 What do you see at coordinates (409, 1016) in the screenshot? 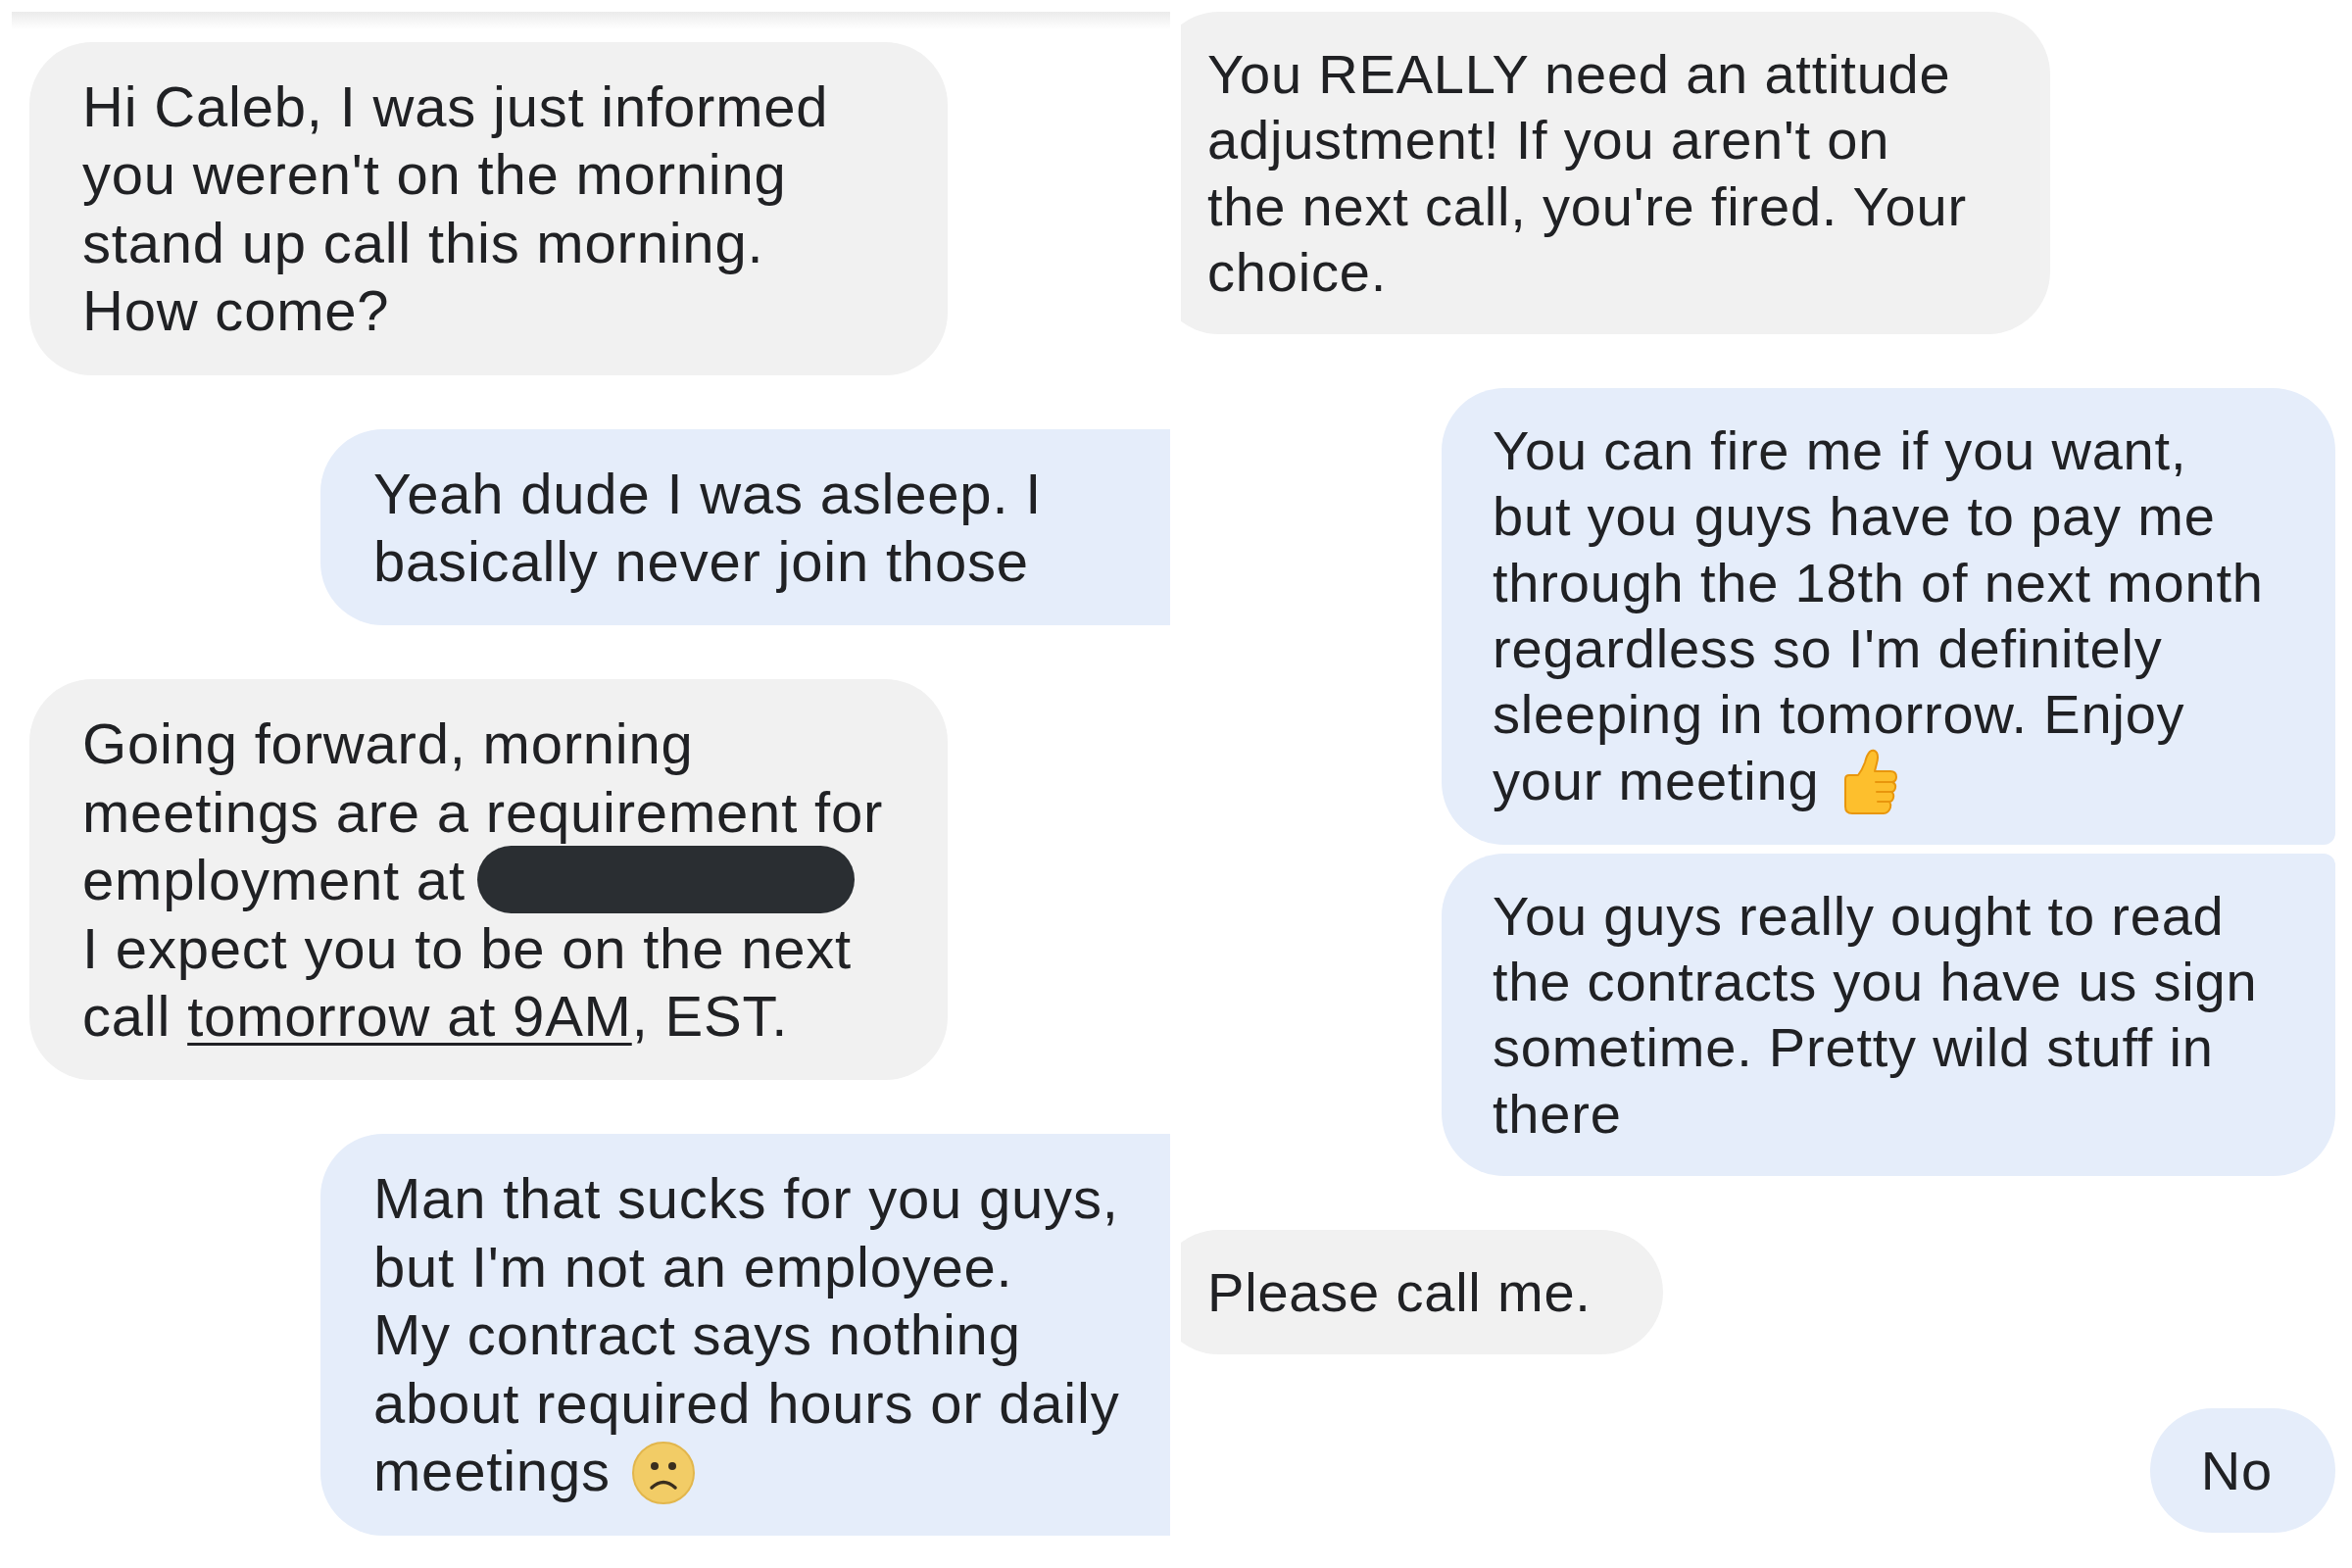
I see `time-link: tomorrow at 9AM` at bounding box center [409, 1016].